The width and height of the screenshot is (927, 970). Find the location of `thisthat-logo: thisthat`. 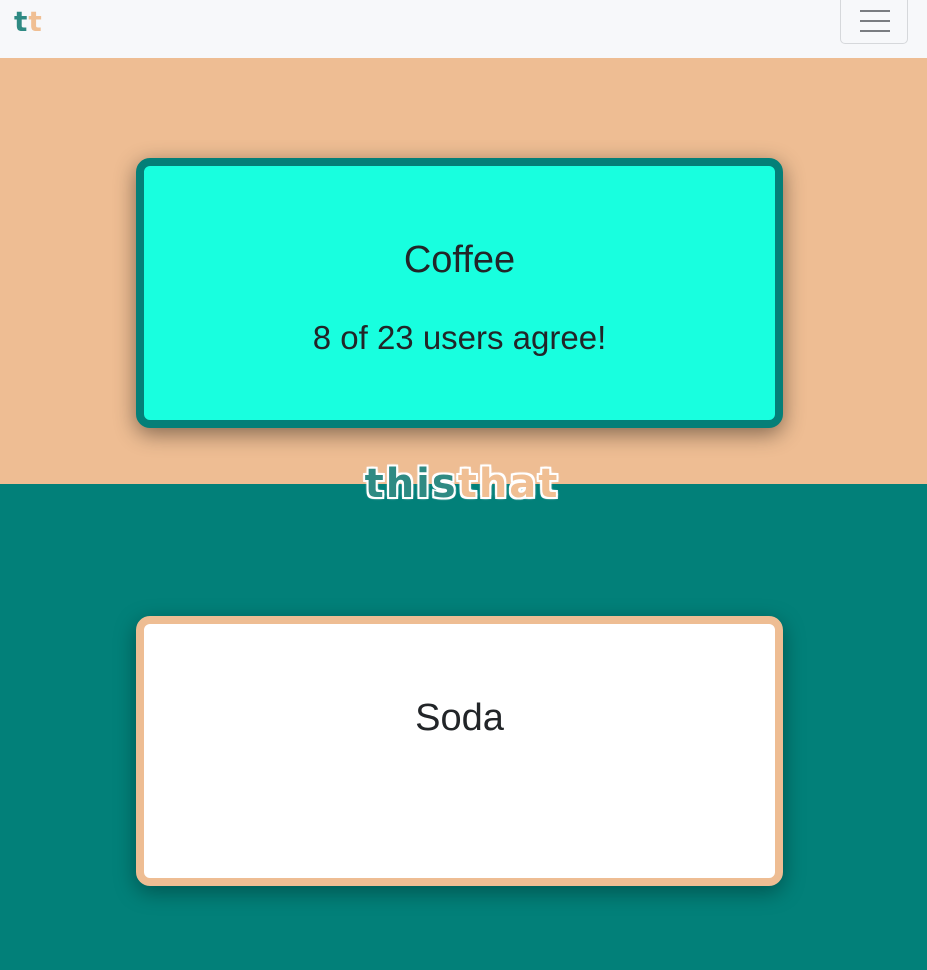

thisthat-logo: thisthat is located at coordinates (462, 484).